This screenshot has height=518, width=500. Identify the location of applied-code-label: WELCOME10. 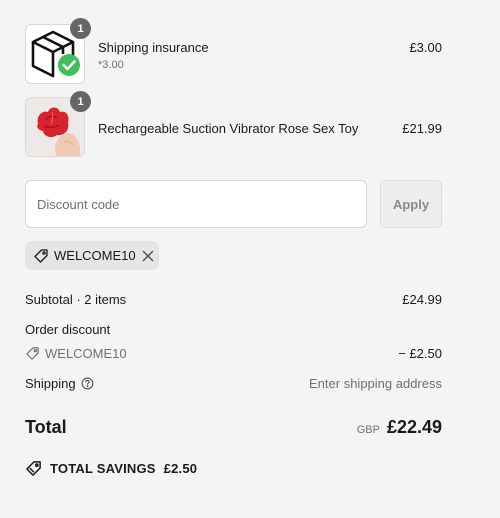
(95, 255).